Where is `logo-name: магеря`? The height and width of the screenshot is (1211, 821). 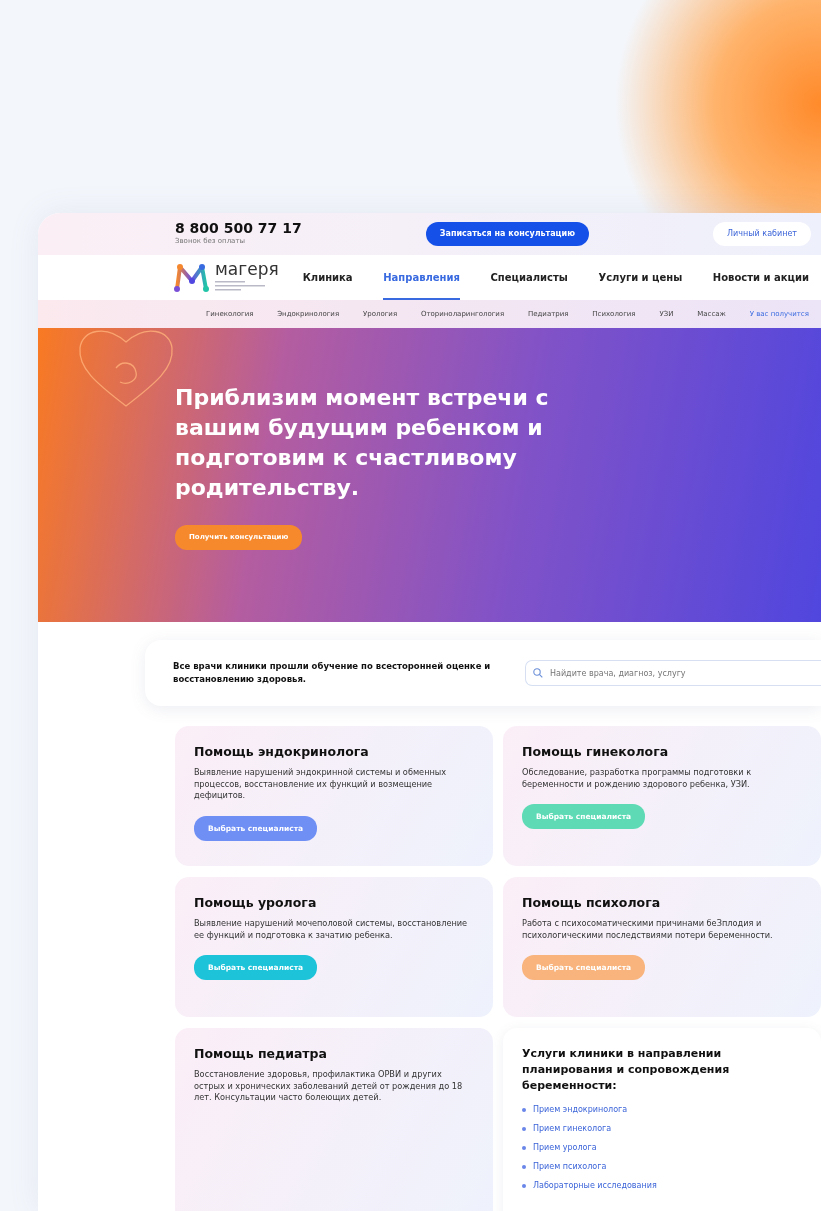
logo-name: магеря is located at coordinates (247, 269).